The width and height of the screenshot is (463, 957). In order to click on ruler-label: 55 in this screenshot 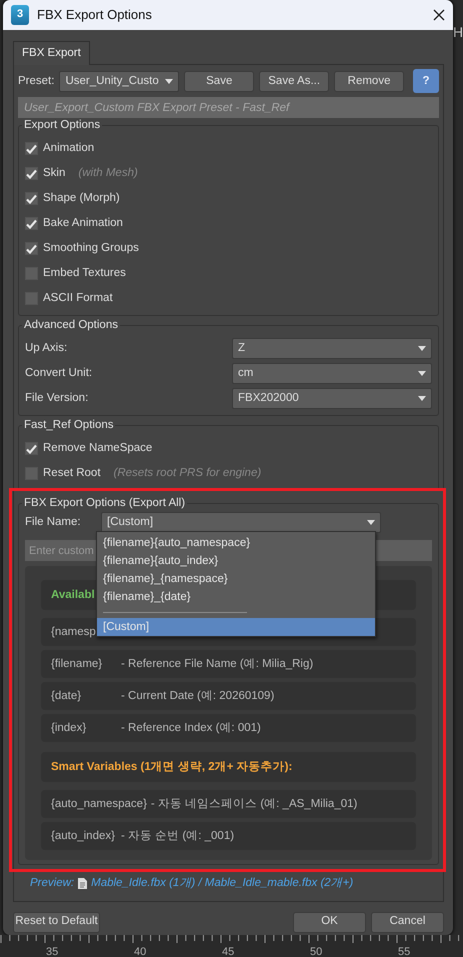, I will do `click(404, 951)`.